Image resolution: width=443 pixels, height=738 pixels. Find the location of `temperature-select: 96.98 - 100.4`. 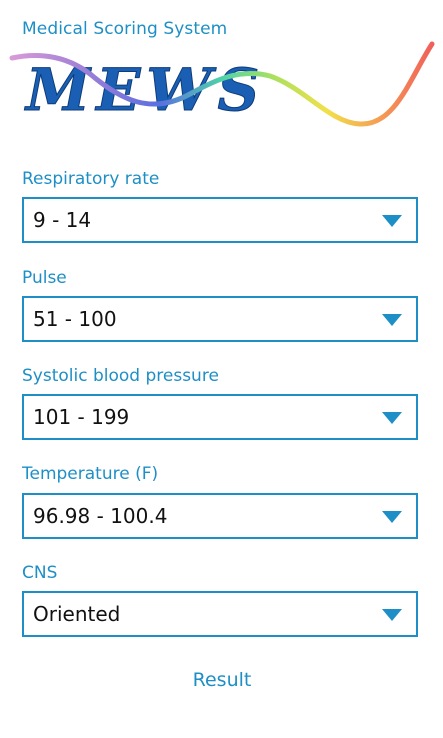

temperature-select: 96.98 - 100.4 is located at coordinates (220, 516).